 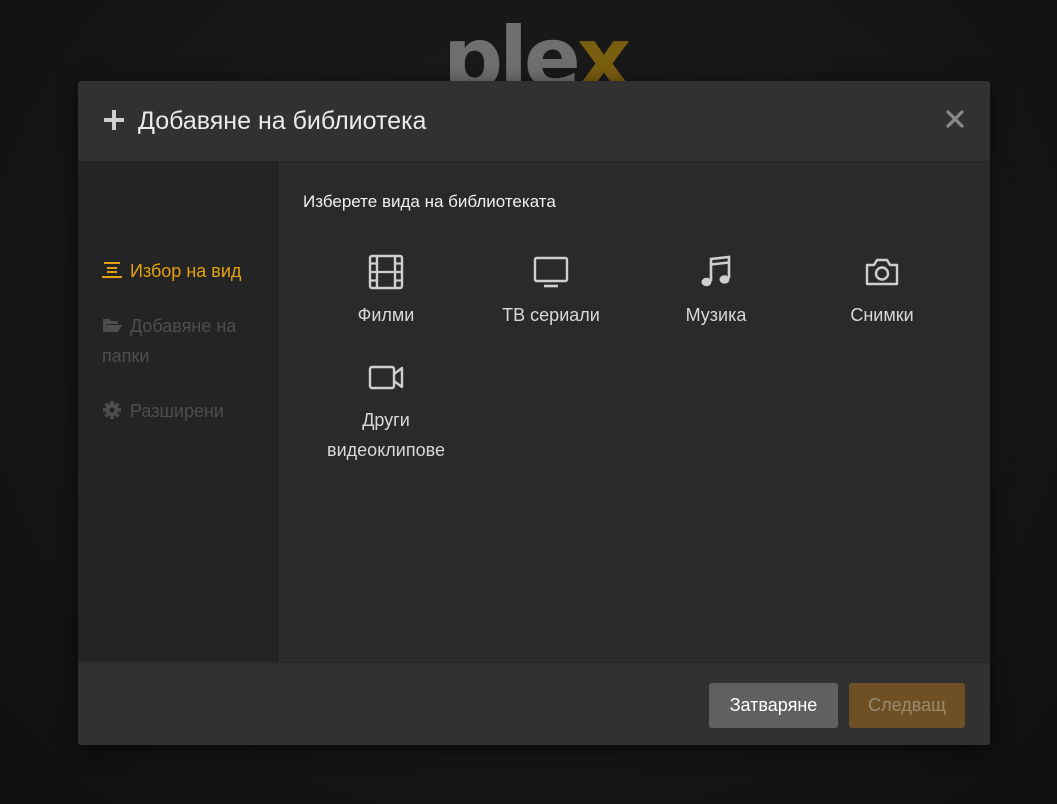 What do you see at coordinates (186, 271) in the screenshot?
I see `sidebar-item-label: Избор на вид` at bounding box center [186, 271].